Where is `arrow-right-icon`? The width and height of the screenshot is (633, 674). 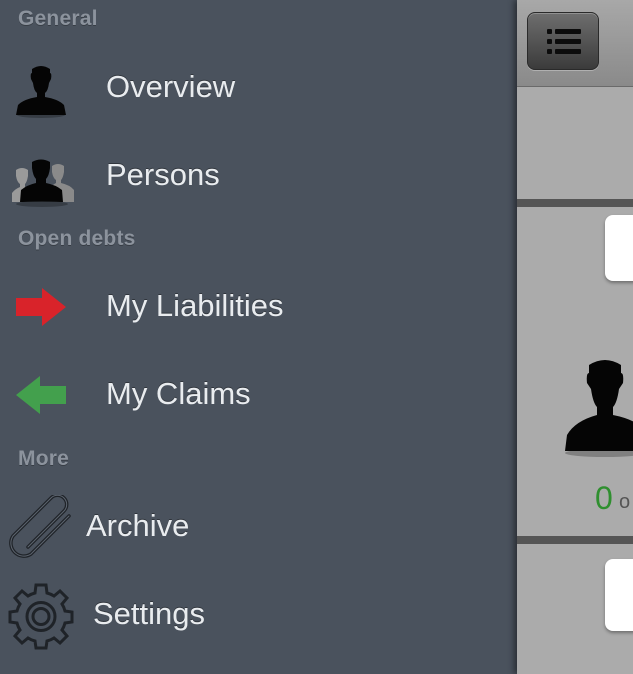 arrow-right-icon is located at coordinates (41, 307).